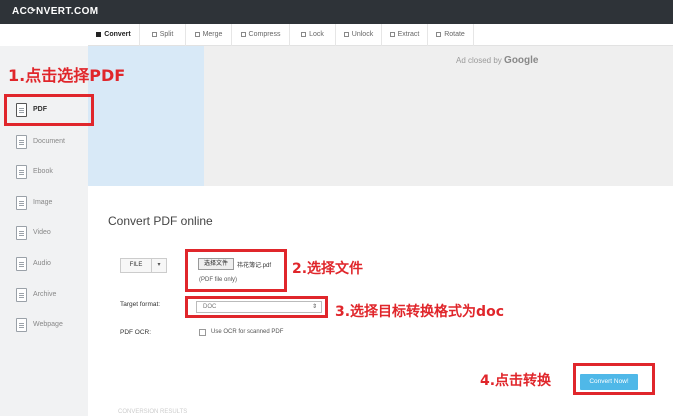  Describe the element at coordinates (153, 412) in the screenshot. I see `conversion-results-heading: CONVERSION RESULTS` at that location.